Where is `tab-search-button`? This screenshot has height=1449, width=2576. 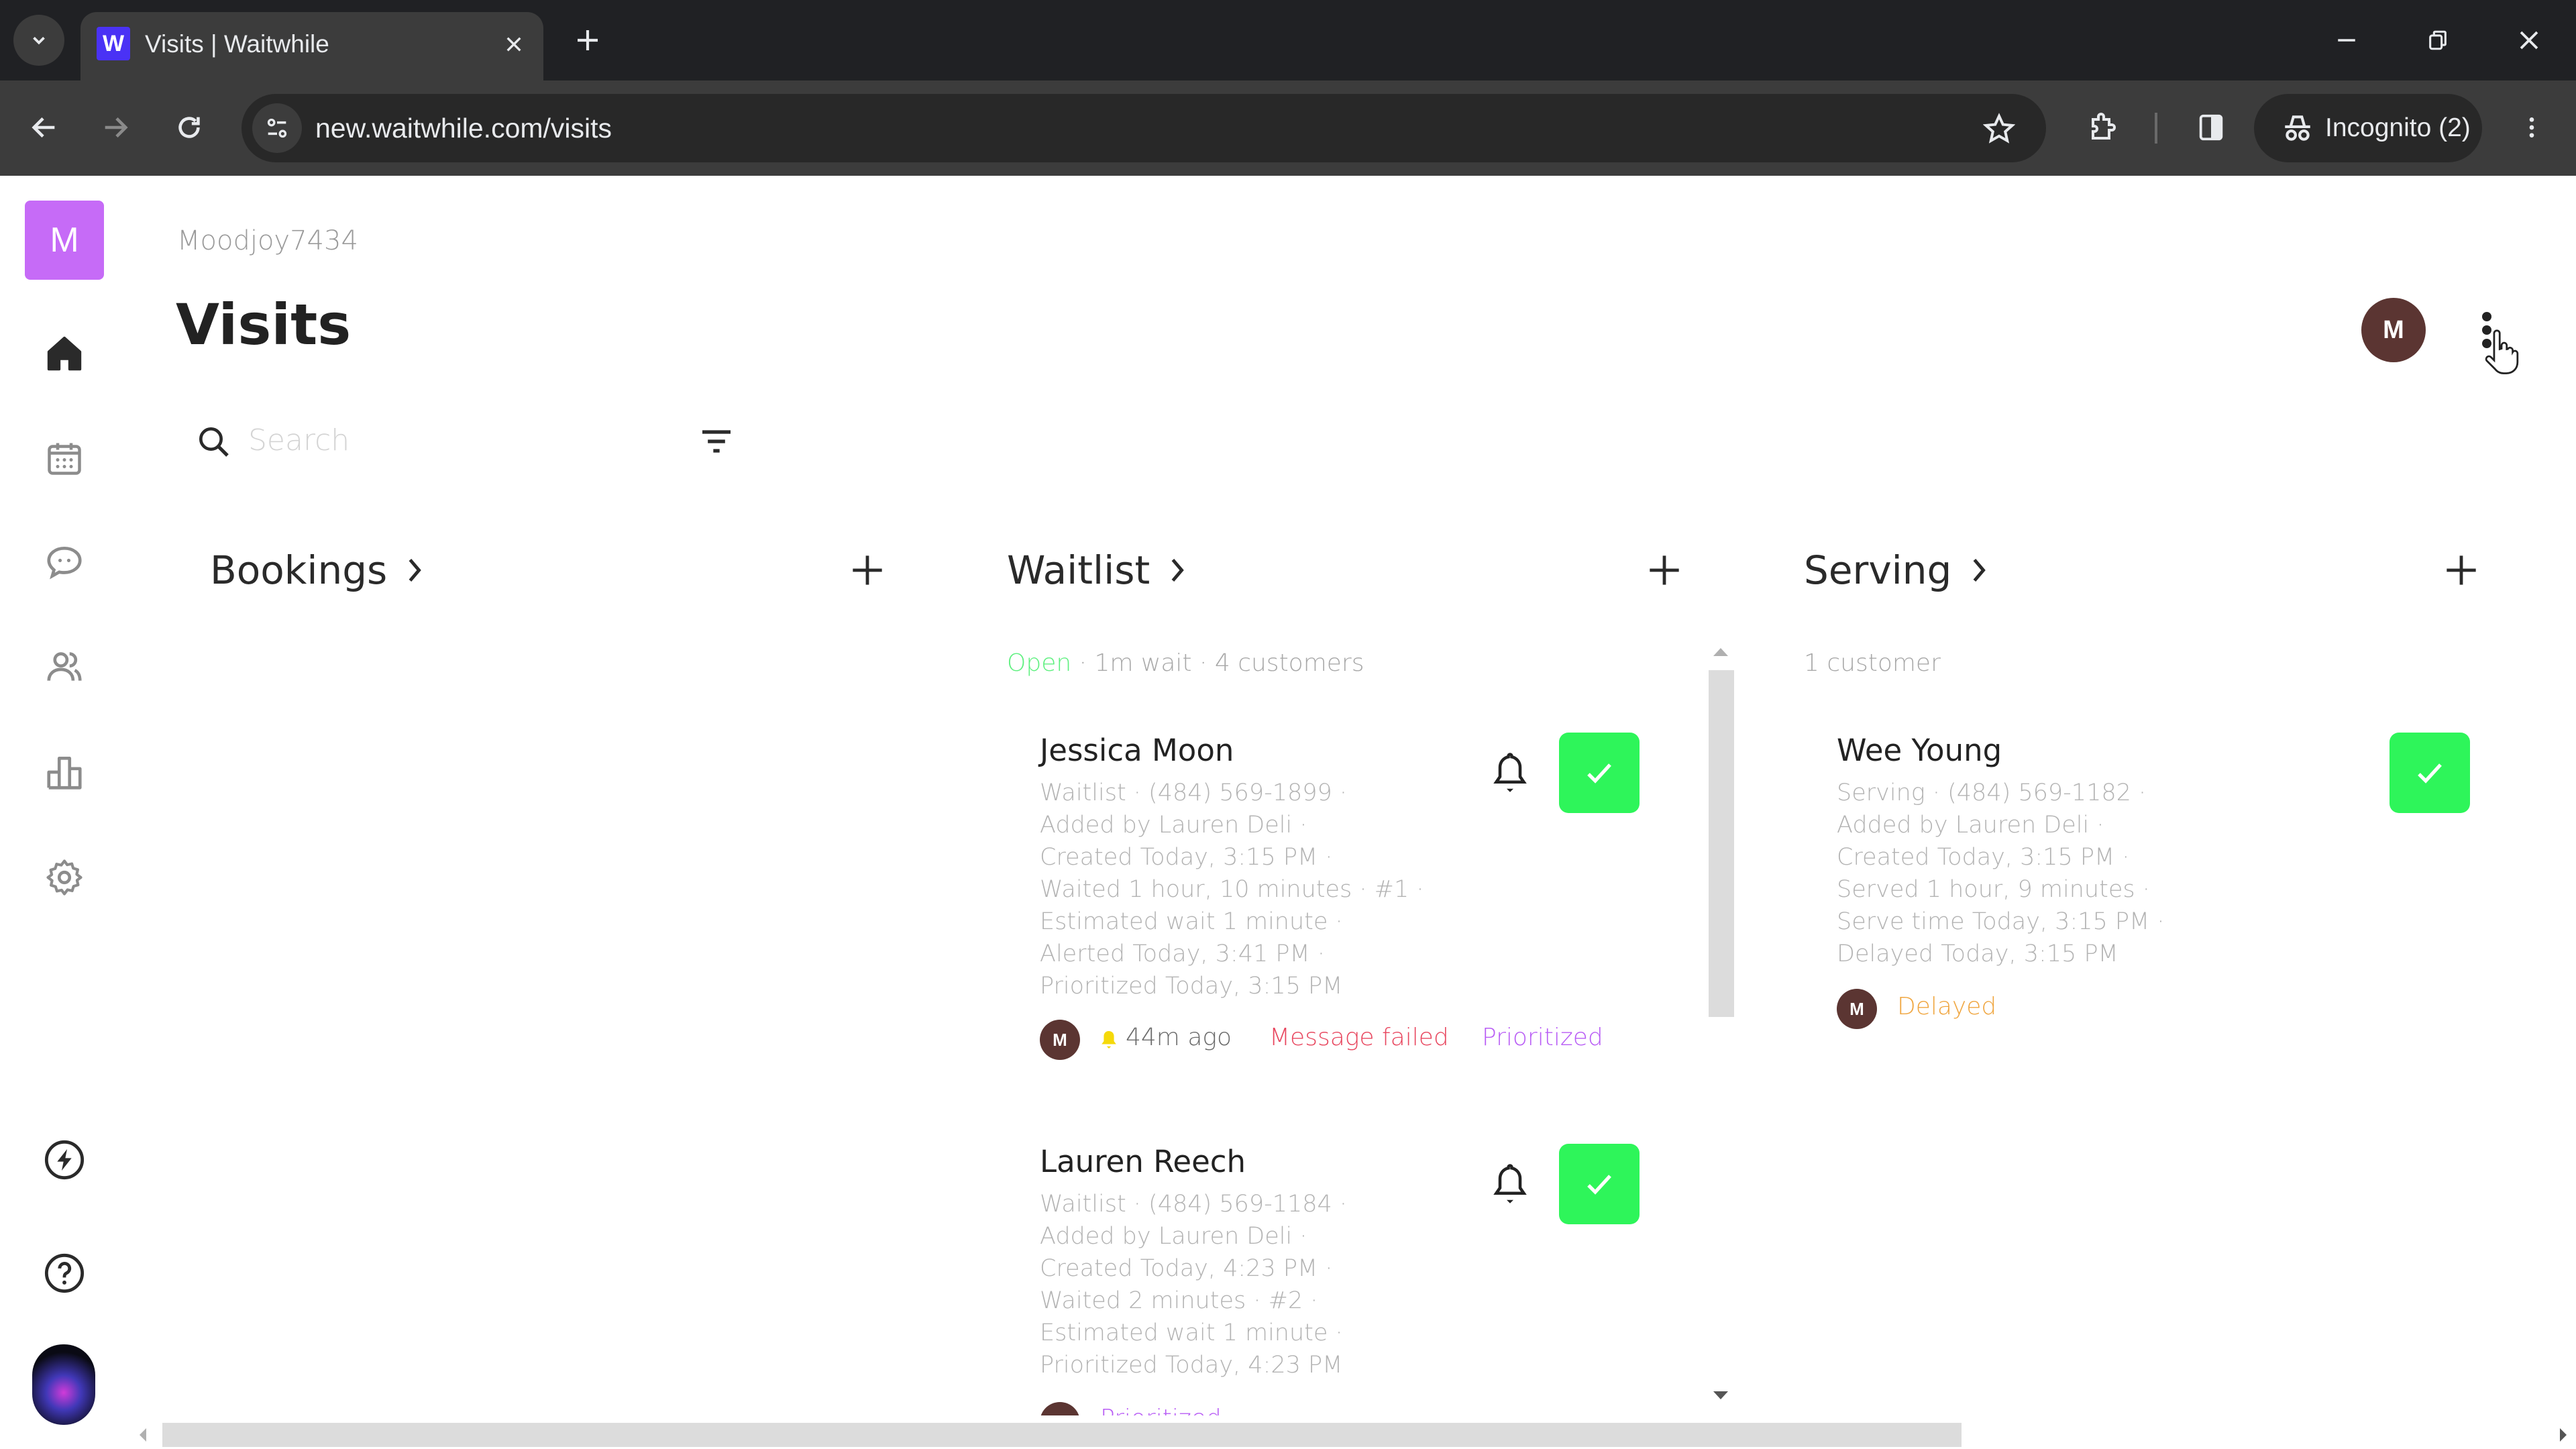
tab-search-button is located at coordinates (38, 40).